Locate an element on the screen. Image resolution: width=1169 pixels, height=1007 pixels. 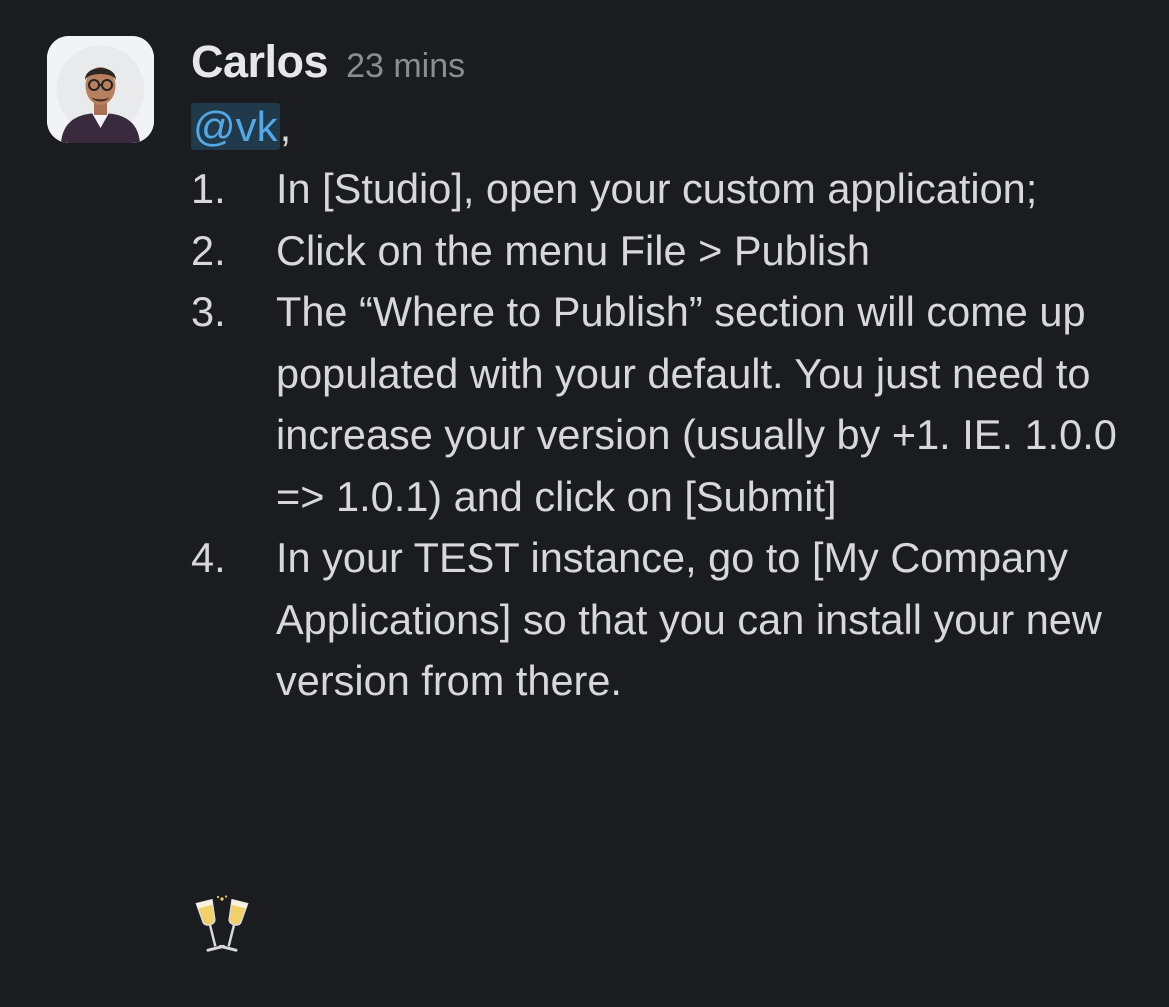
mention-line: @vk, is located at coordinates (671, 127).